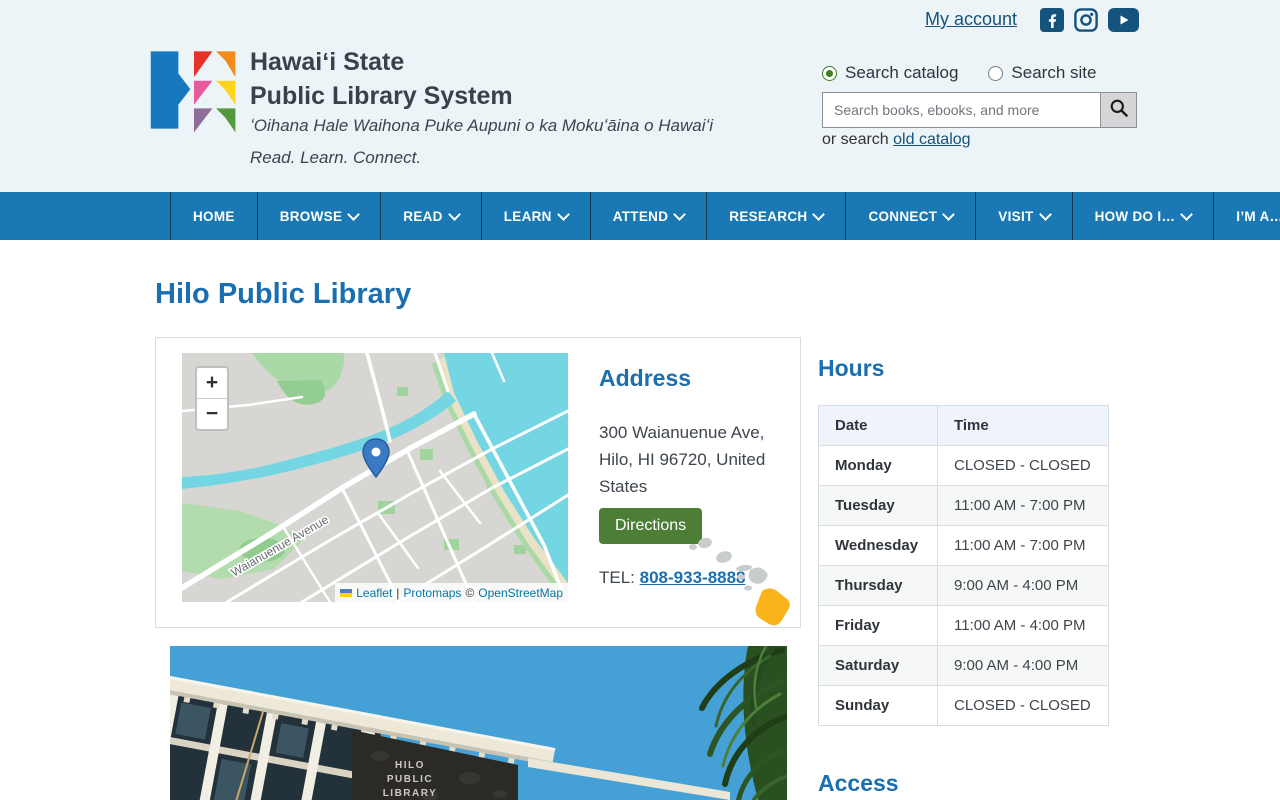  Describe the element at coordinates (623, 486) in the screenshot. I see `address-line: States` at that location.